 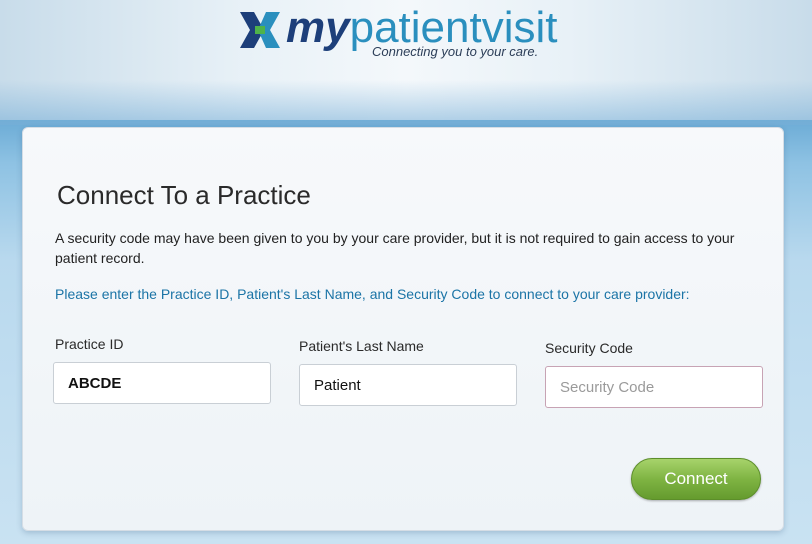 I want to click on practice-id-label: Practice ID, so click(x=89, y=344).